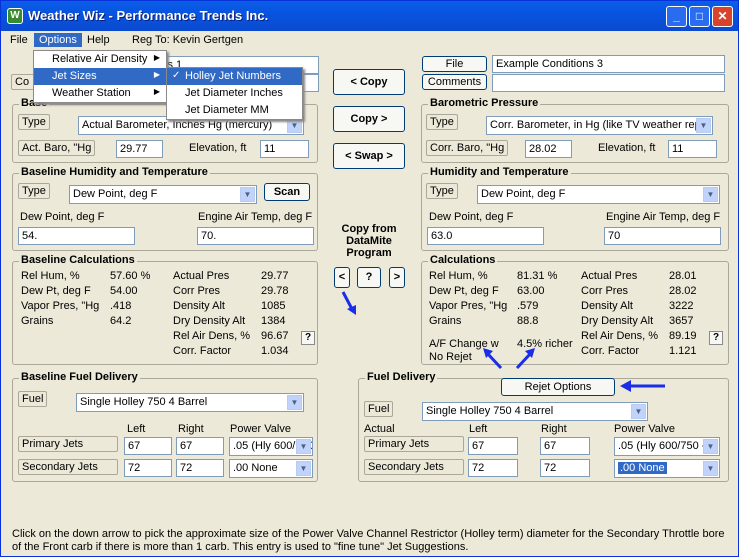  Describe the element at coordinates (148, 446) in the screenshot. I see `baseline-primary-left-field: 67` at that location.